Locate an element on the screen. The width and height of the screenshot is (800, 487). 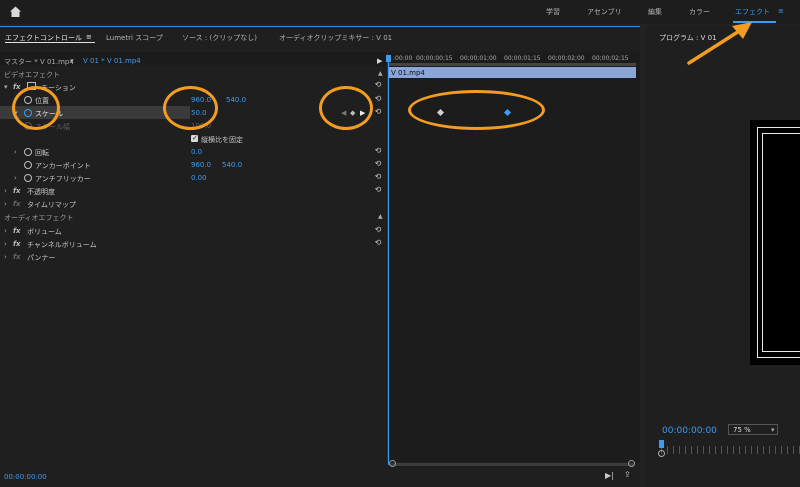
annotation-arrow is located at coordinates (719, 43).